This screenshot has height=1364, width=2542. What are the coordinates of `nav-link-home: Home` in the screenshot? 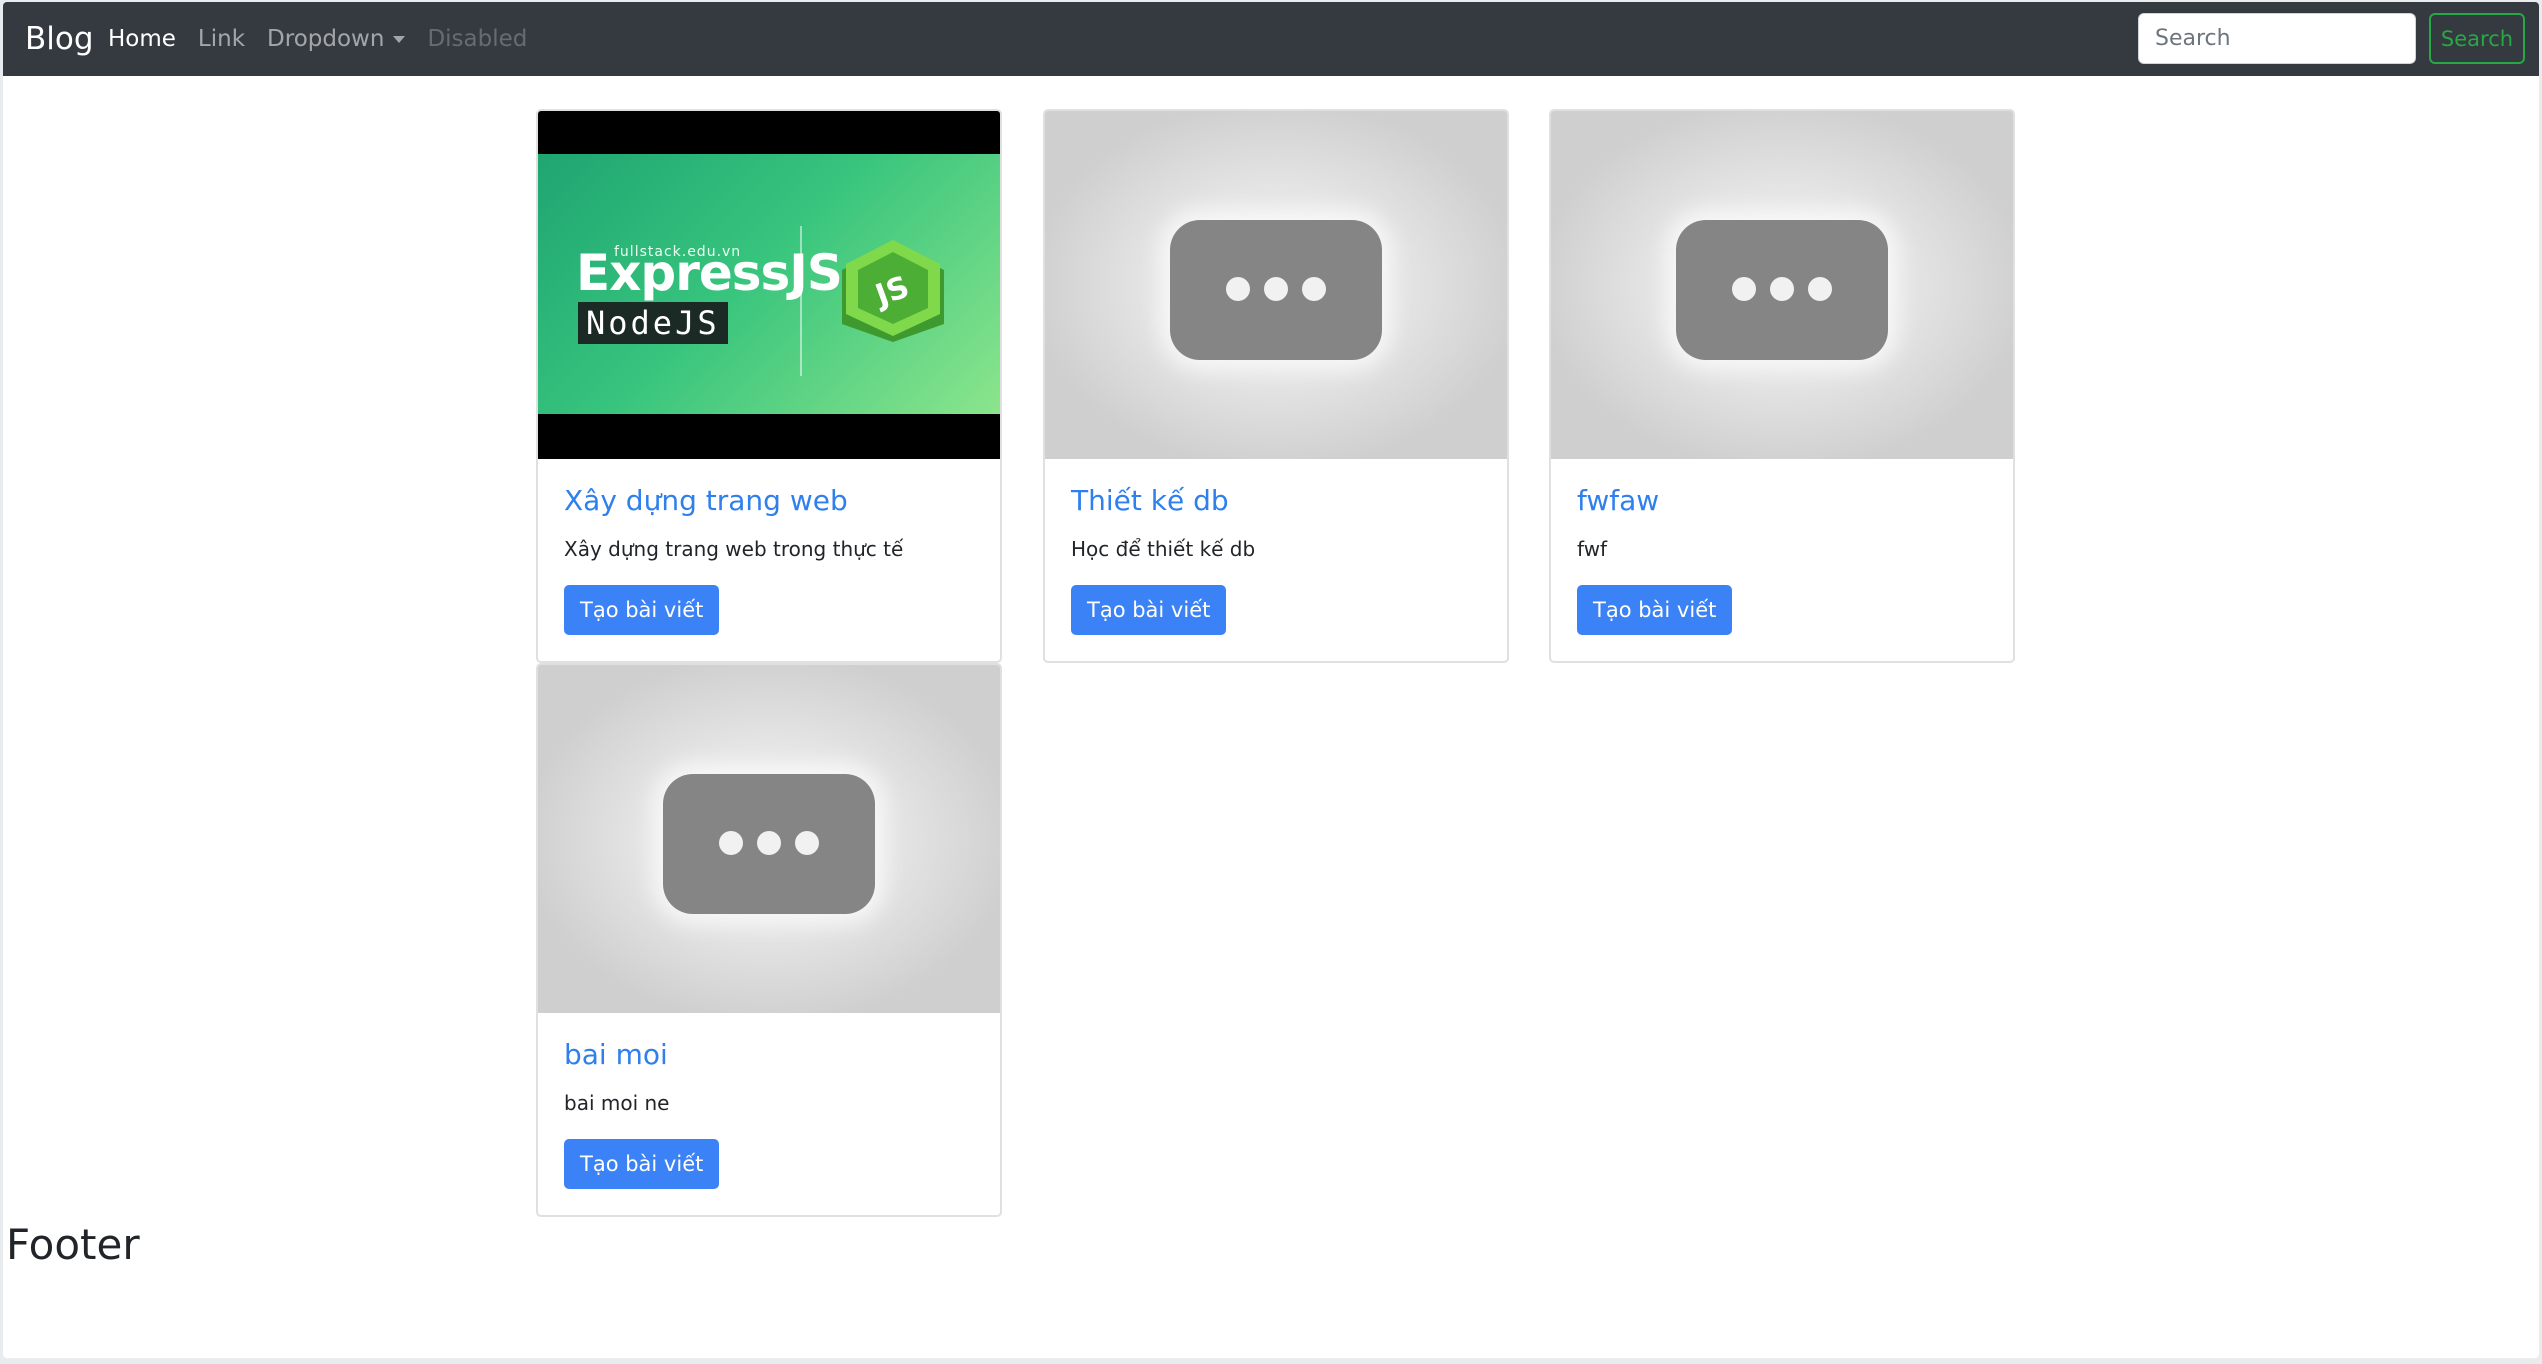 It's located at (142, 39).